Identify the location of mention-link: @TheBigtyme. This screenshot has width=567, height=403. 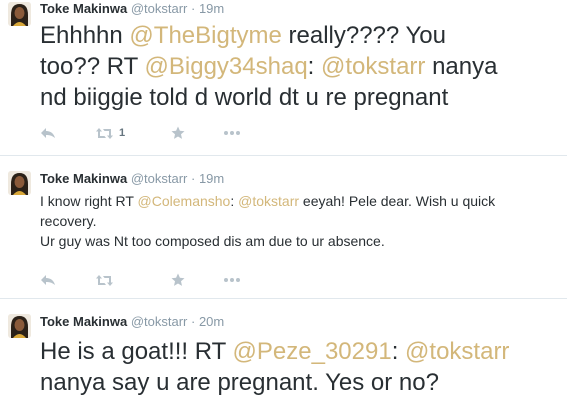
(205, 35).